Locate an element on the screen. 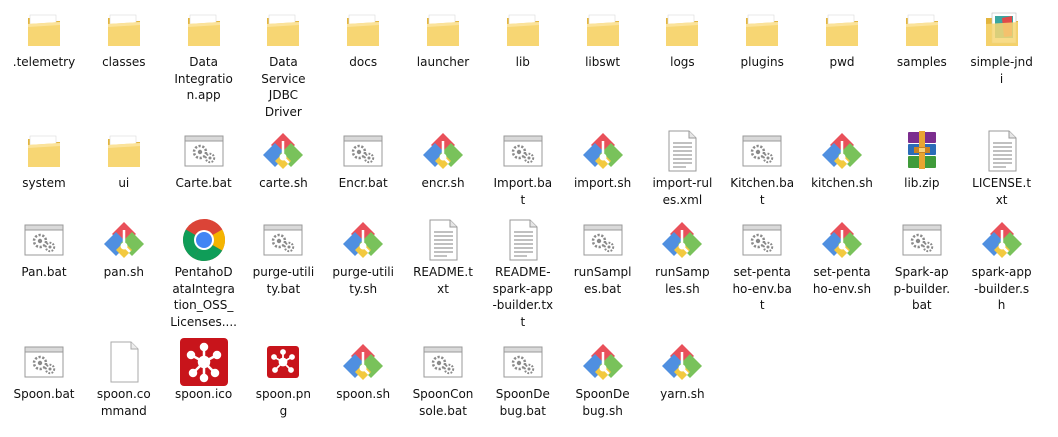 This screenshot has width=1058, height=437. file-item-readme-spark-app-builder-txt: README-spark-app -builder.tx t is located at coordinates (523, 269).